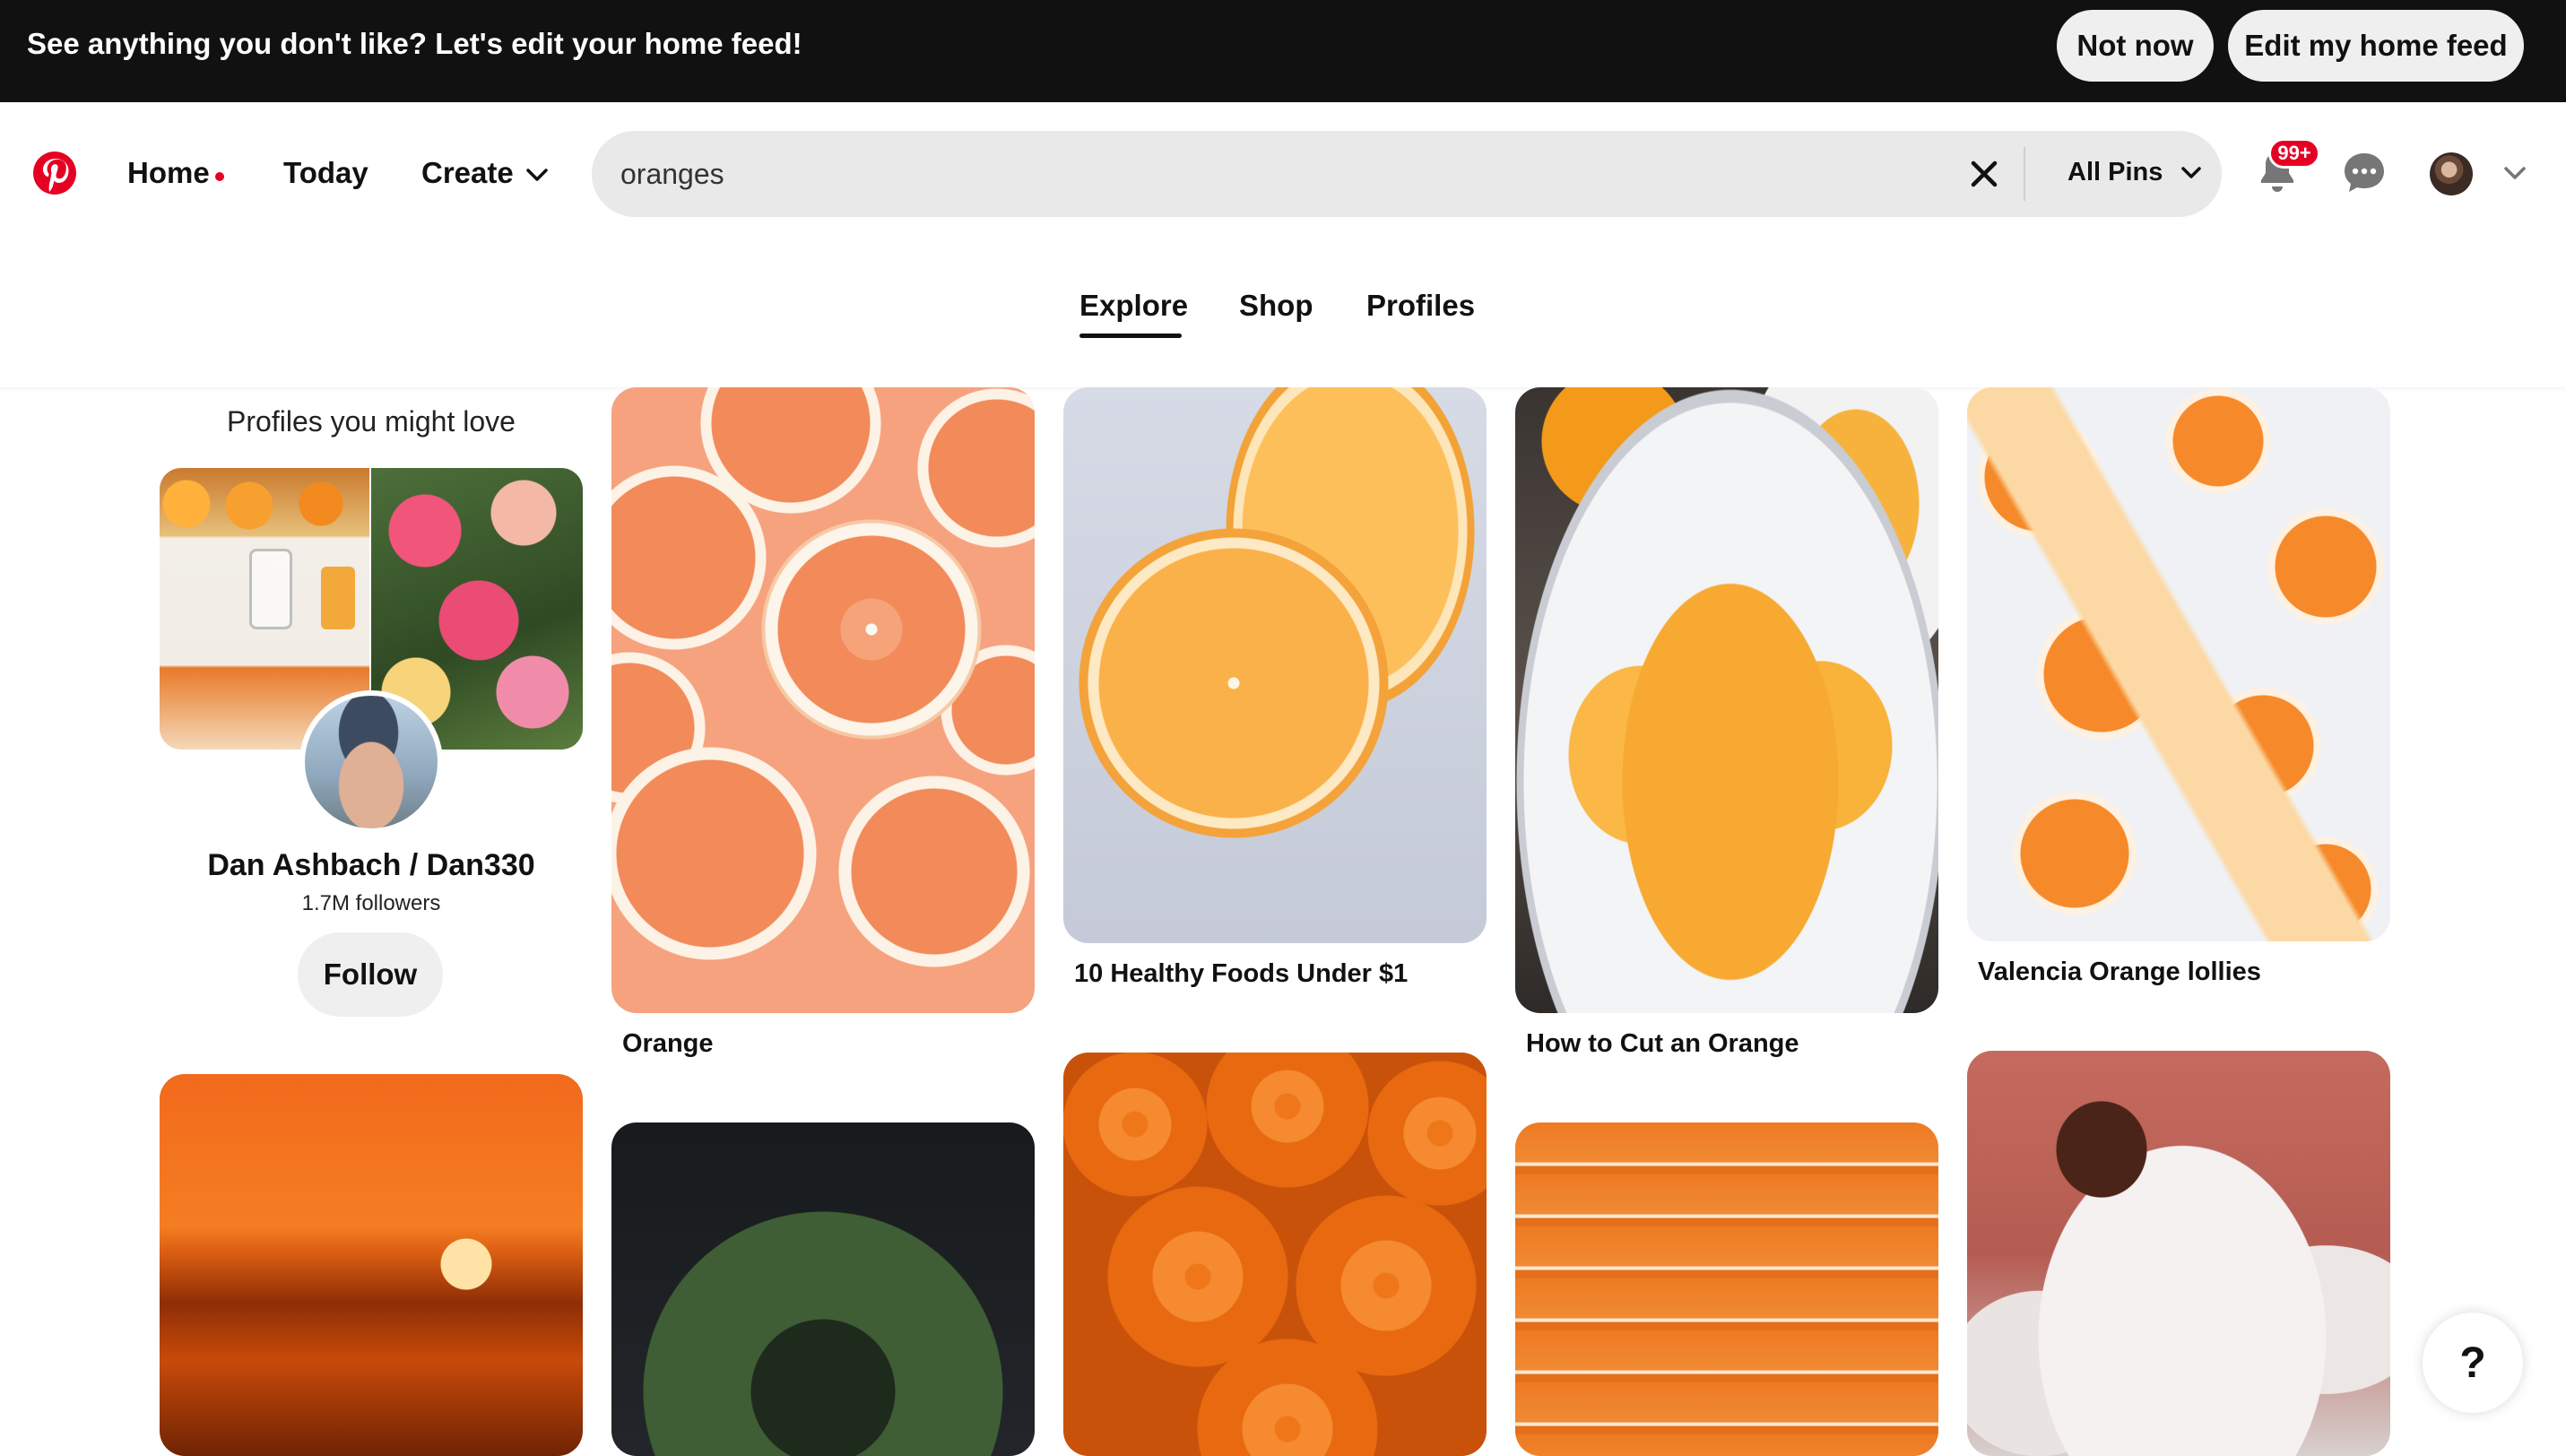 The height and width of the screenshot is (1456, 2566). Describe the element at coordinates (1984, 174) in the screenshot. I see `close-icon` at that location.